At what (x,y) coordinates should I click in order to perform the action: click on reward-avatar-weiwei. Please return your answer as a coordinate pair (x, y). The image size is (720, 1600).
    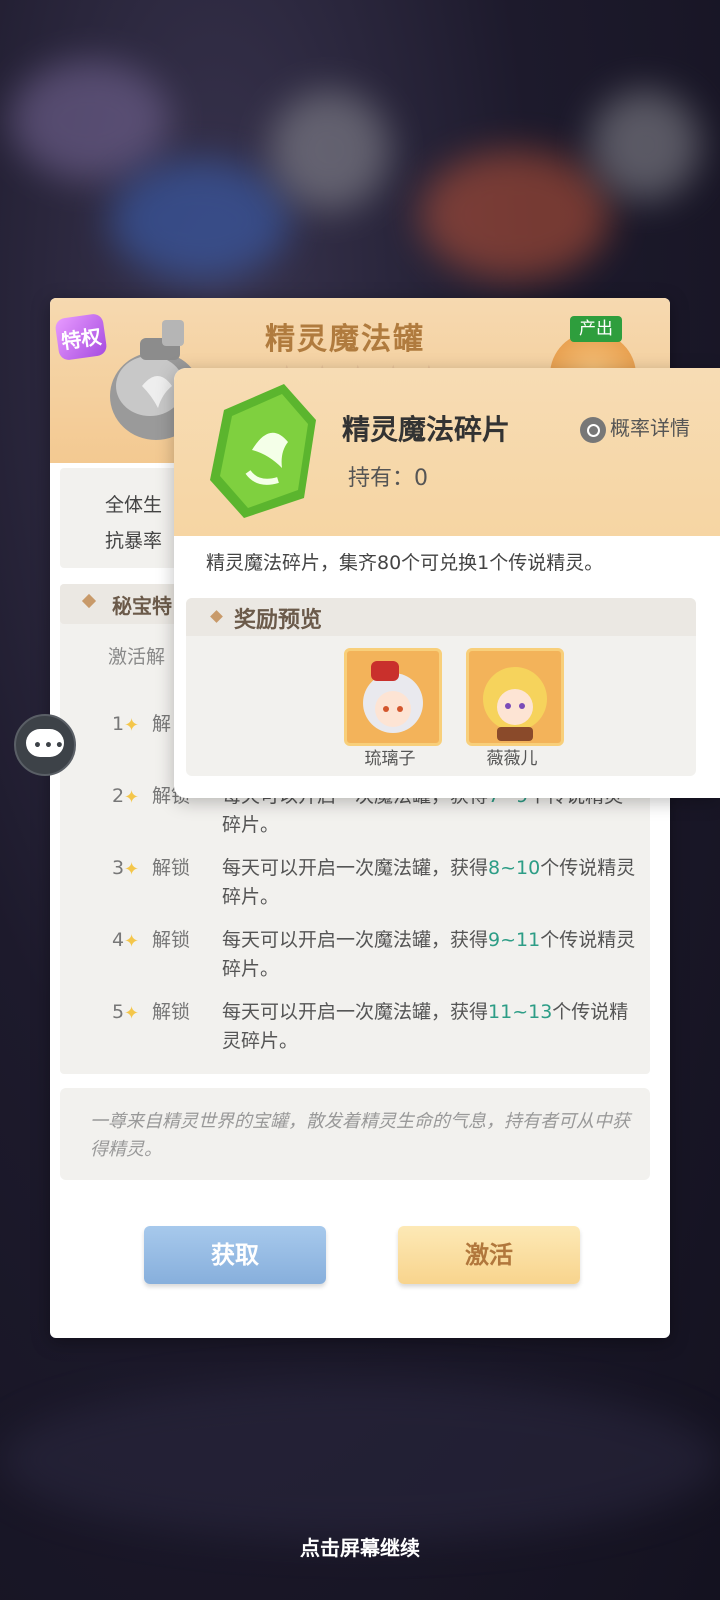
    Looking at the image, I should click on (515, 697).